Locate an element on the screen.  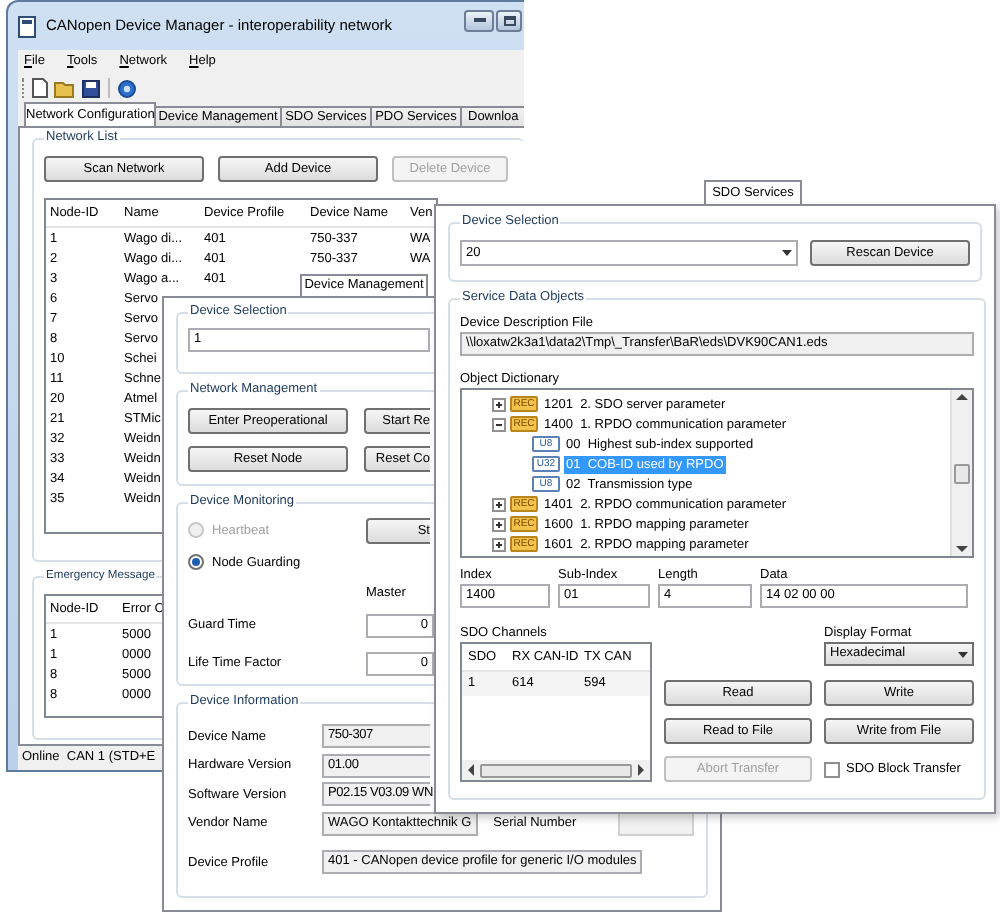
app-icon is located at coordinates (27, 26).